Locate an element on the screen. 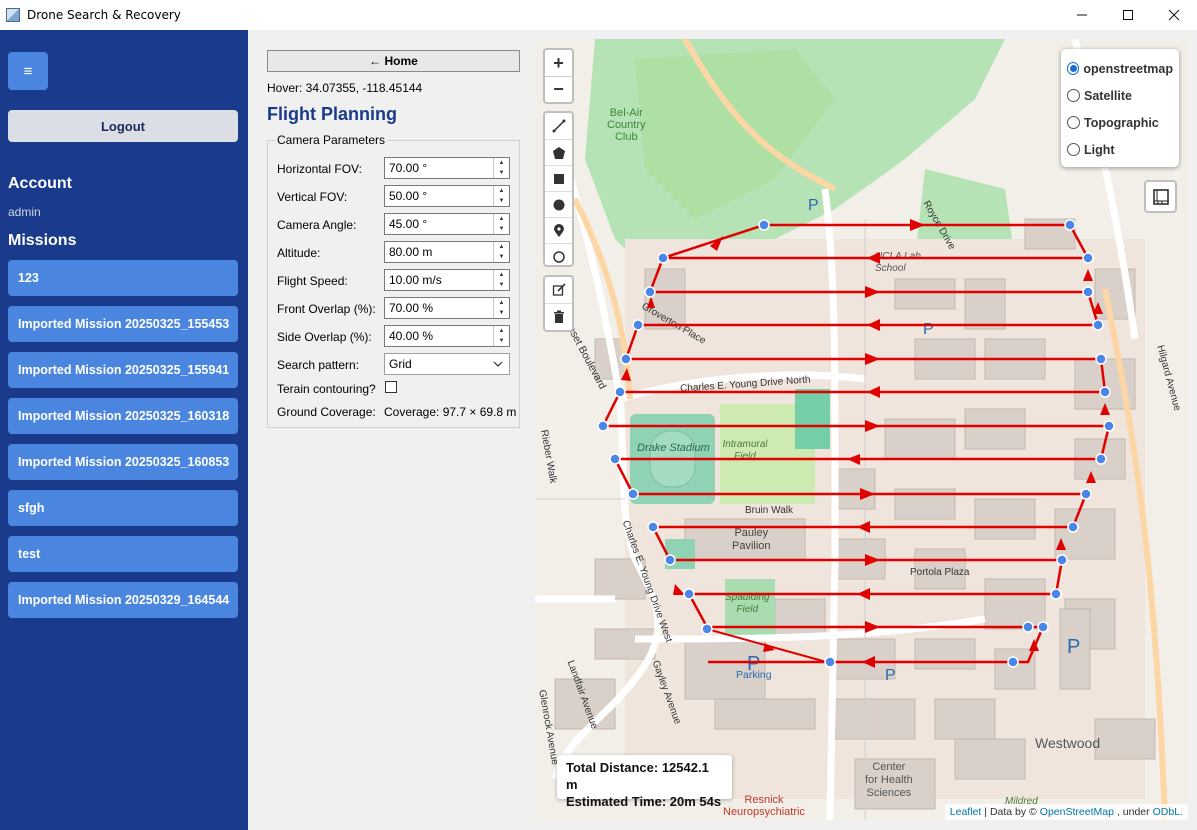  mission-item: Imported Mission 20250325_155453 is located at coordinates (123, 324).